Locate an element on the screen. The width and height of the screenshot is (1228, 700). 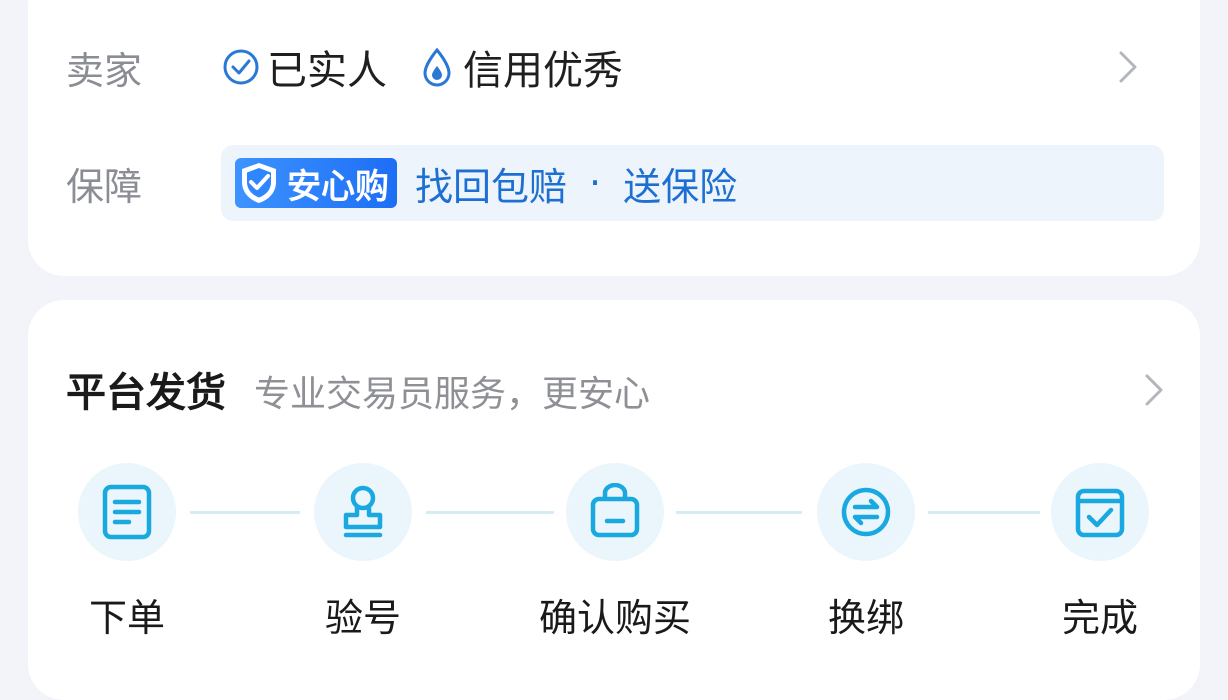
step-label: 确认购买 is located at coordinates (614, 618).